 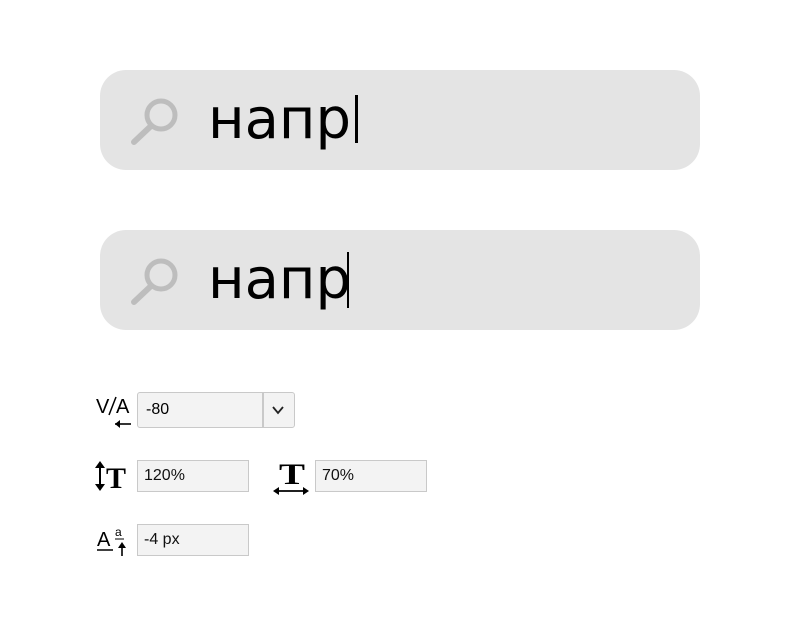 I want to click on tracking-value: -80, so click(x=158, y=409).